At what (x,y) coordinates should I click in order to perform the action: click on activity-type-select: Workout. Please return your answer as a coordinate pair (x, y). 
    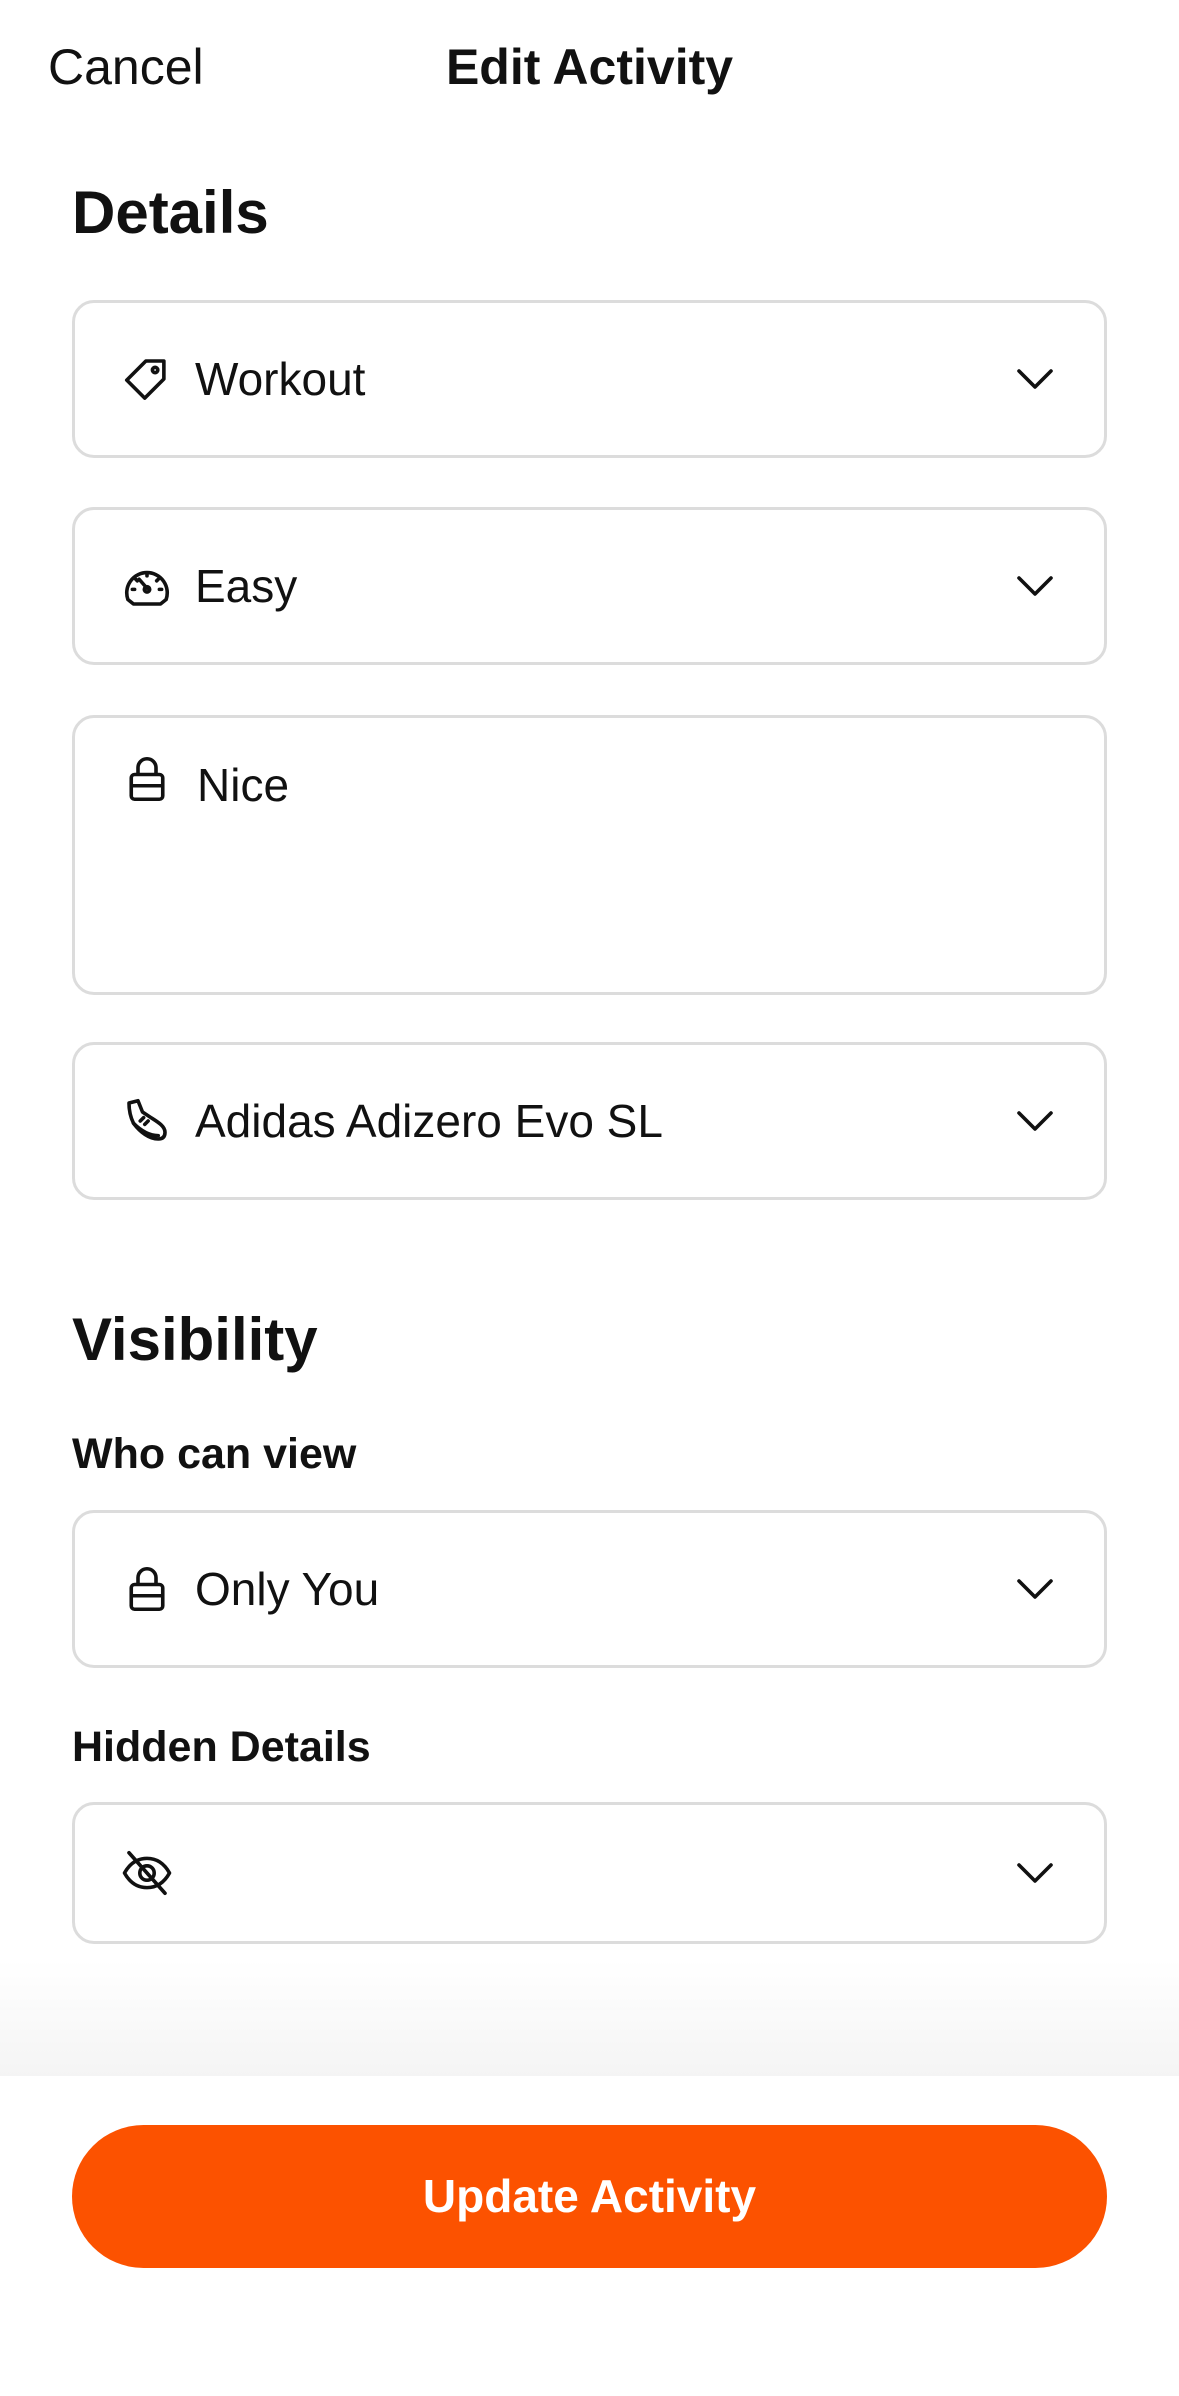
    Looking at the image, I should click on (589, 379).